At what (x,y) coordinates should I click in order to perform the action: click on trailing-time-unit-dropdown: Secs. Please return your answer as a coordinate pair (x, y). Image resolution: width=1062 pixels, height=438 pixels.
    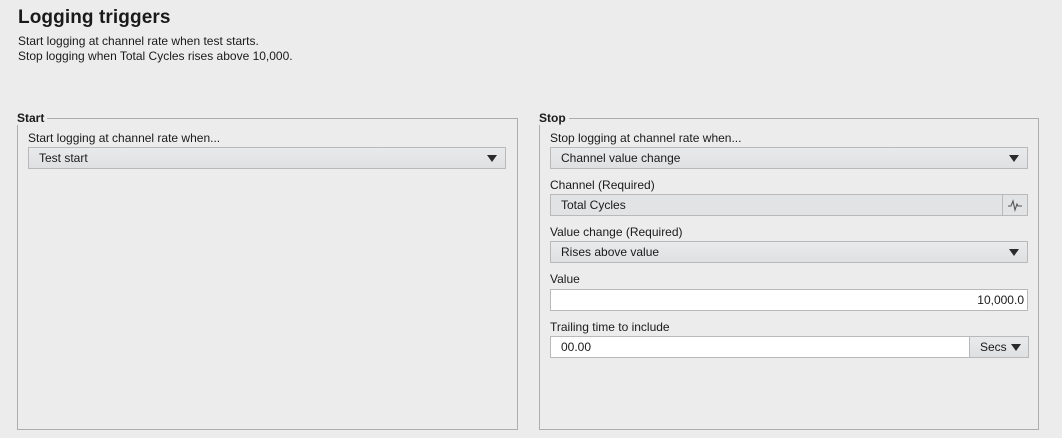
    Looking at the image, I should click on (999, 347).